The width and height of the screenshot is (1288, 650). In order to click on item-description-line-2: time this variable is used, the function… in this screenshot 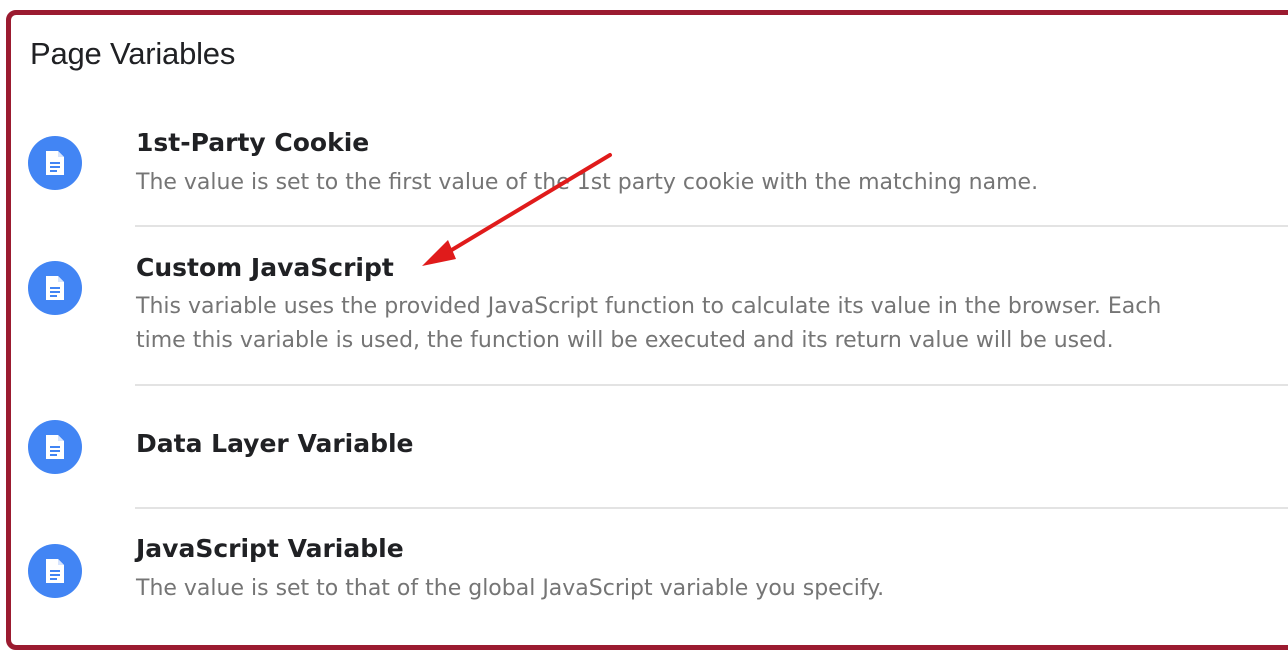, I will do `click(625, 340)`.